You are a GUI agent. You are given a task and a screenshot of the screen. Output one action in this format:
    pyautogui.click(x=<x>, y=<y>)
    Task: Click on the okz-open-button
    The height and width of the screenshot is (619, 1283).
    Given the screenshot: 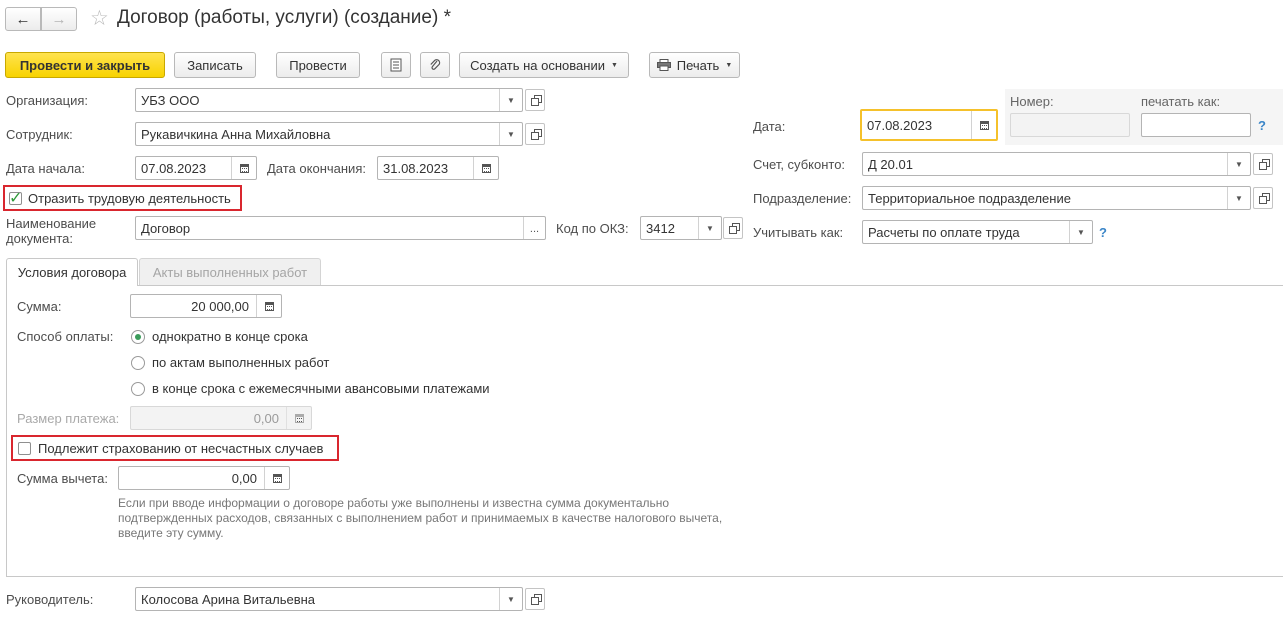 What is the action you would take?
    pyautogui.click(x=733, y=228)
    